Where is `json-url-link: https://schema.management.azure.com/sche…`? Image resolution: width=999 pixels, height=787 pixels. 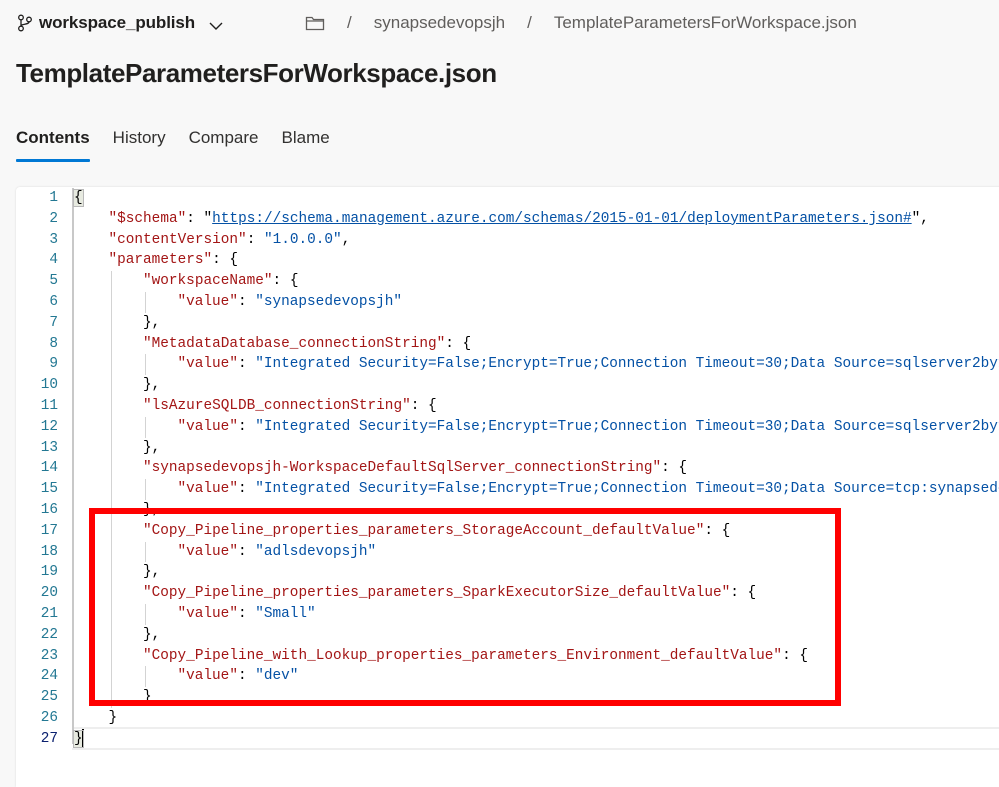
json-url-link: https://schema.management.azure.com/sche… is located at coordinates (562, 219).